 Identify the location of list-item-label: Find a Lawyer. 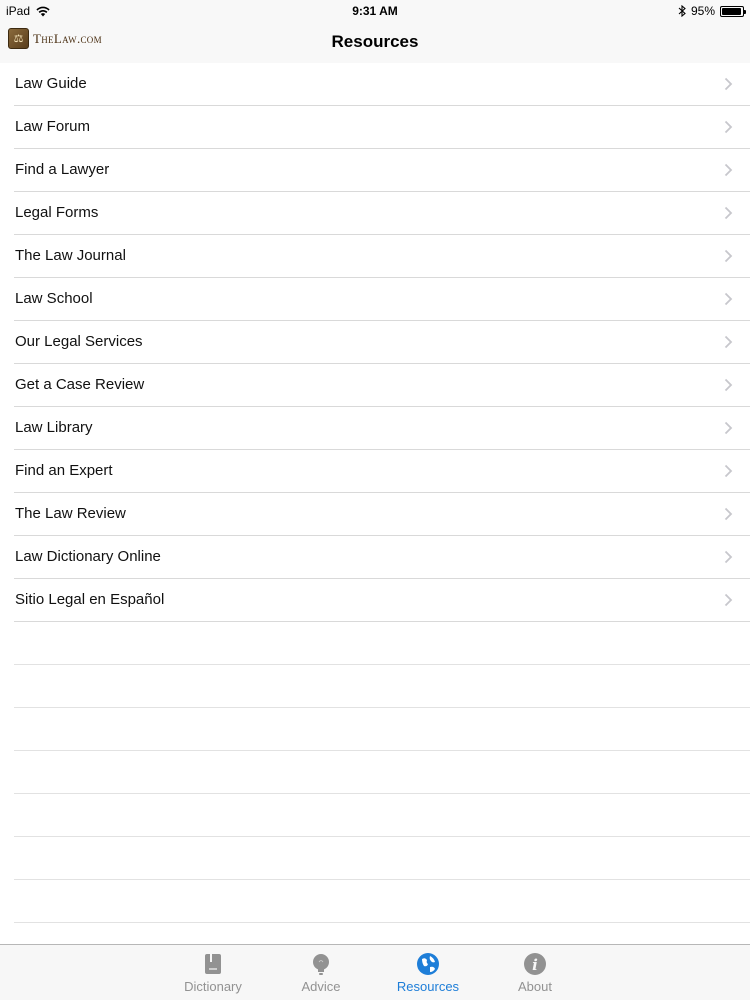
(62, 169).